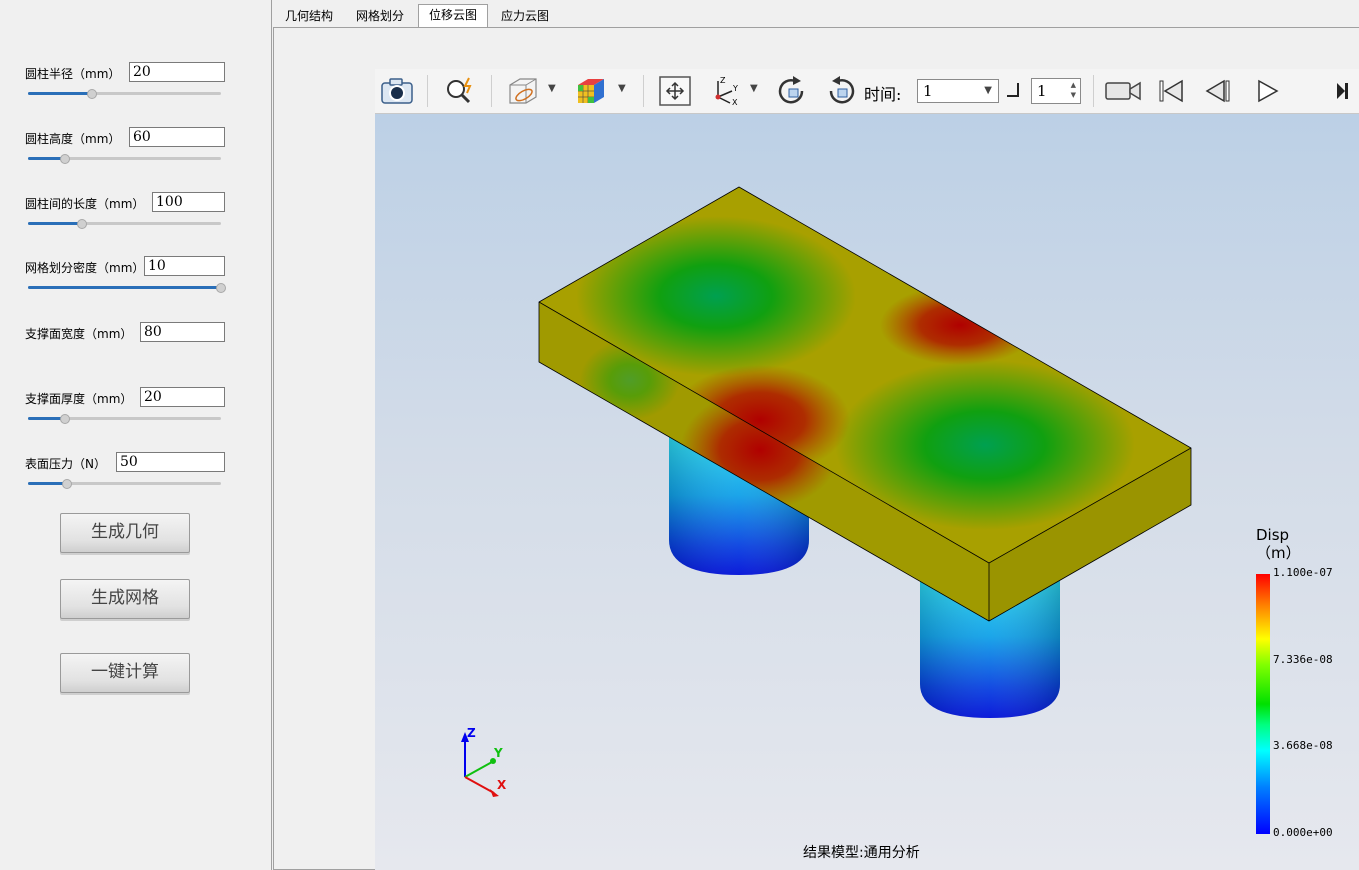 The height and width of the screenshot is (870, 1359). What do you see at coordinates (73, 139) in the screenshot?
I see `param-label: 圆柱高度（mm）` at bounding box center [73, 139].